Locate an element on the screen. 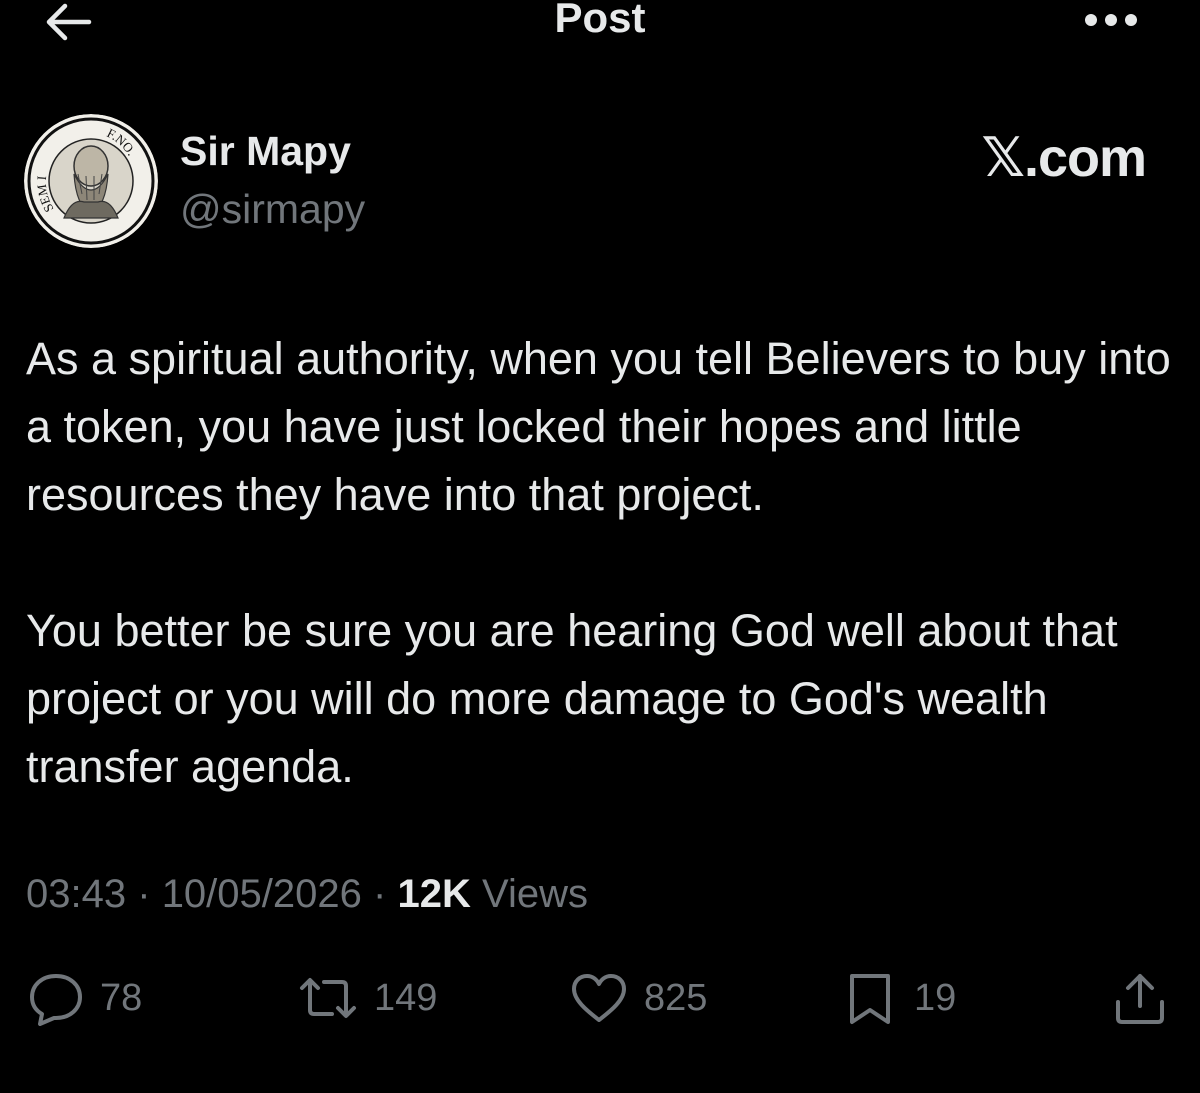 This screenshot has height=1093, width=1200. like-button: 825 is located at coordinates (637, 998).